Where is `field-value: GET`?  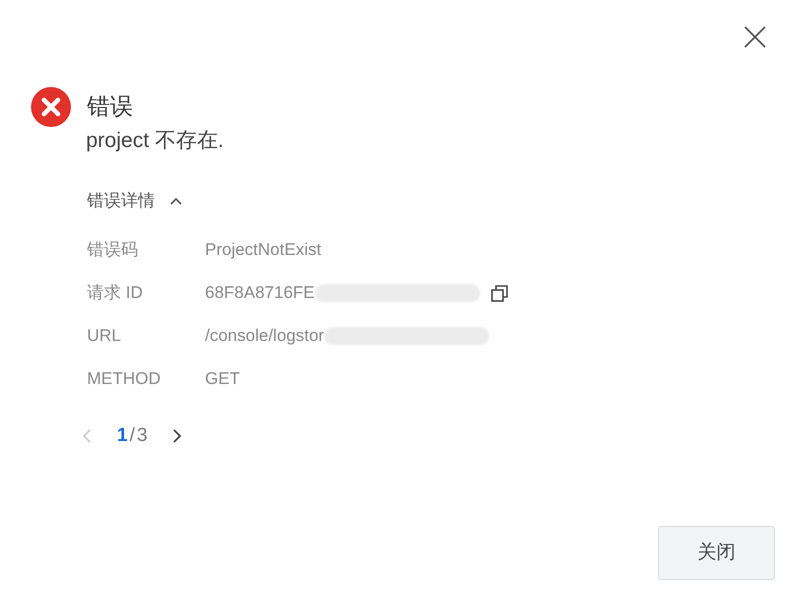 field-value: GET is located at coordinates (222, 379).